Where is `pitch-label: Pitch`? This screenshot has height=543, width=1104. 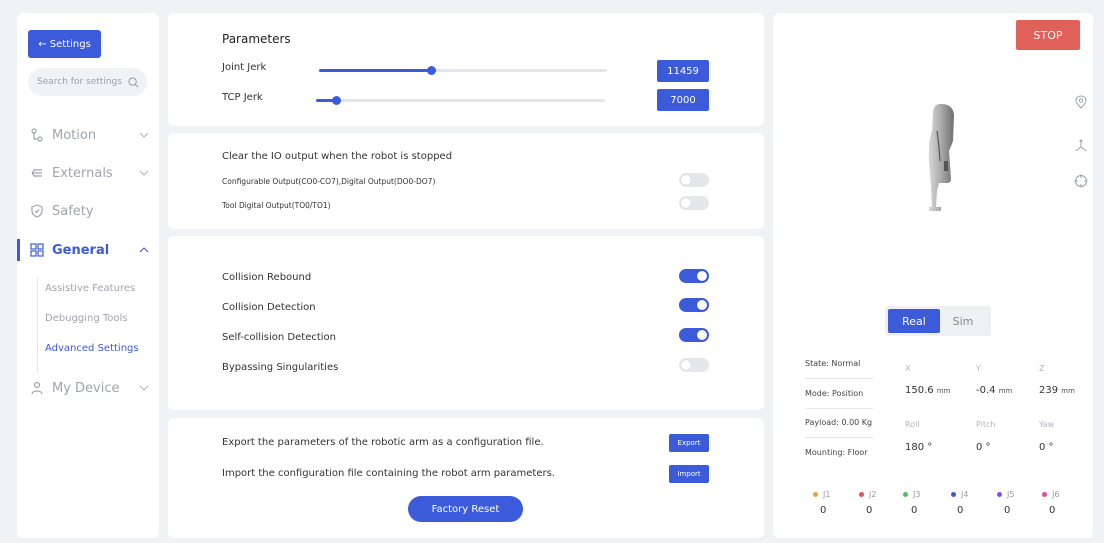 pitch-label: Pitch is located at coordinates (986, 424).